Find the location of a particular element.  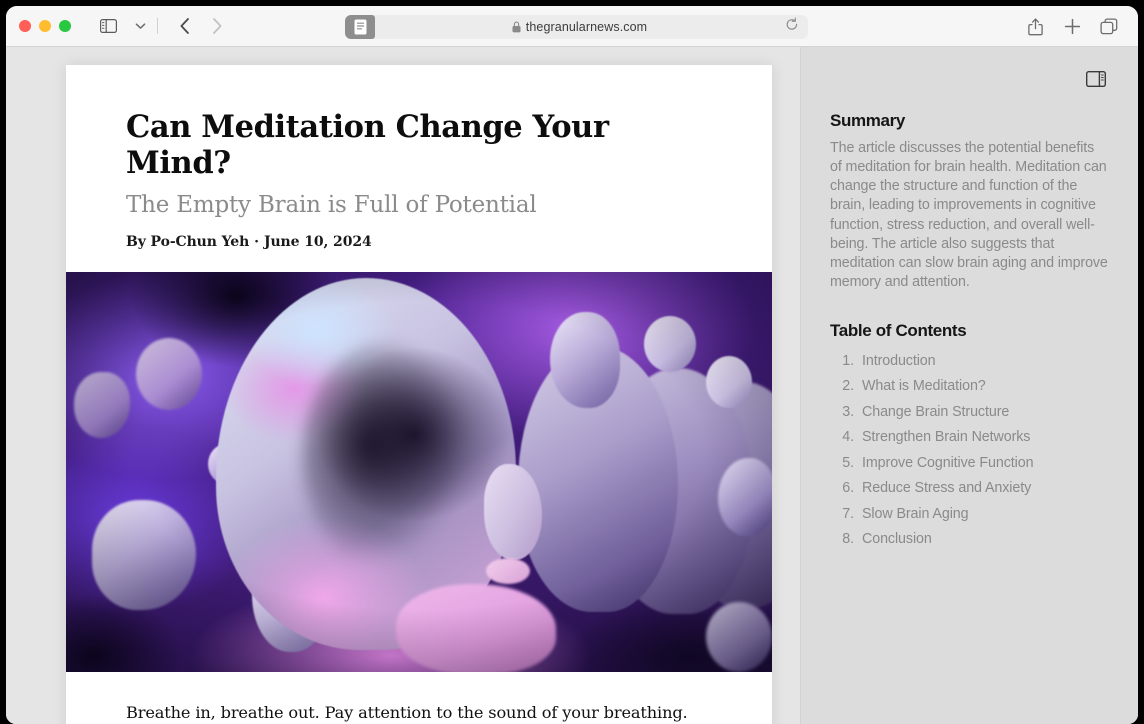

back-arrow-icon is located at coordinates (184, 26).